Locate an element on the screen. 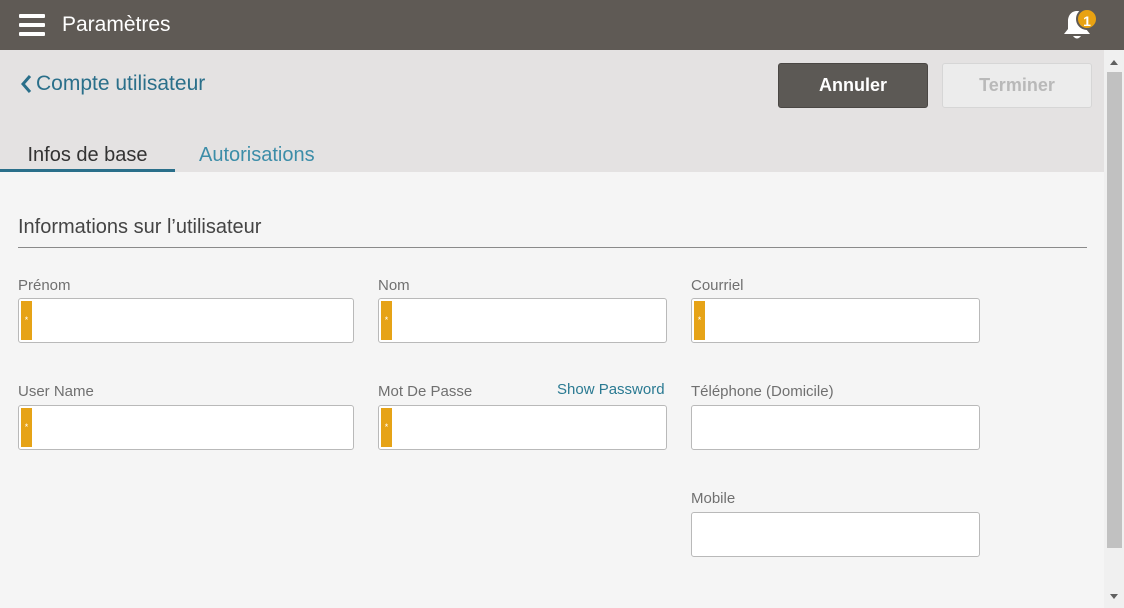  tab-permissions: Autorisations is located at coordinates (257, 155).